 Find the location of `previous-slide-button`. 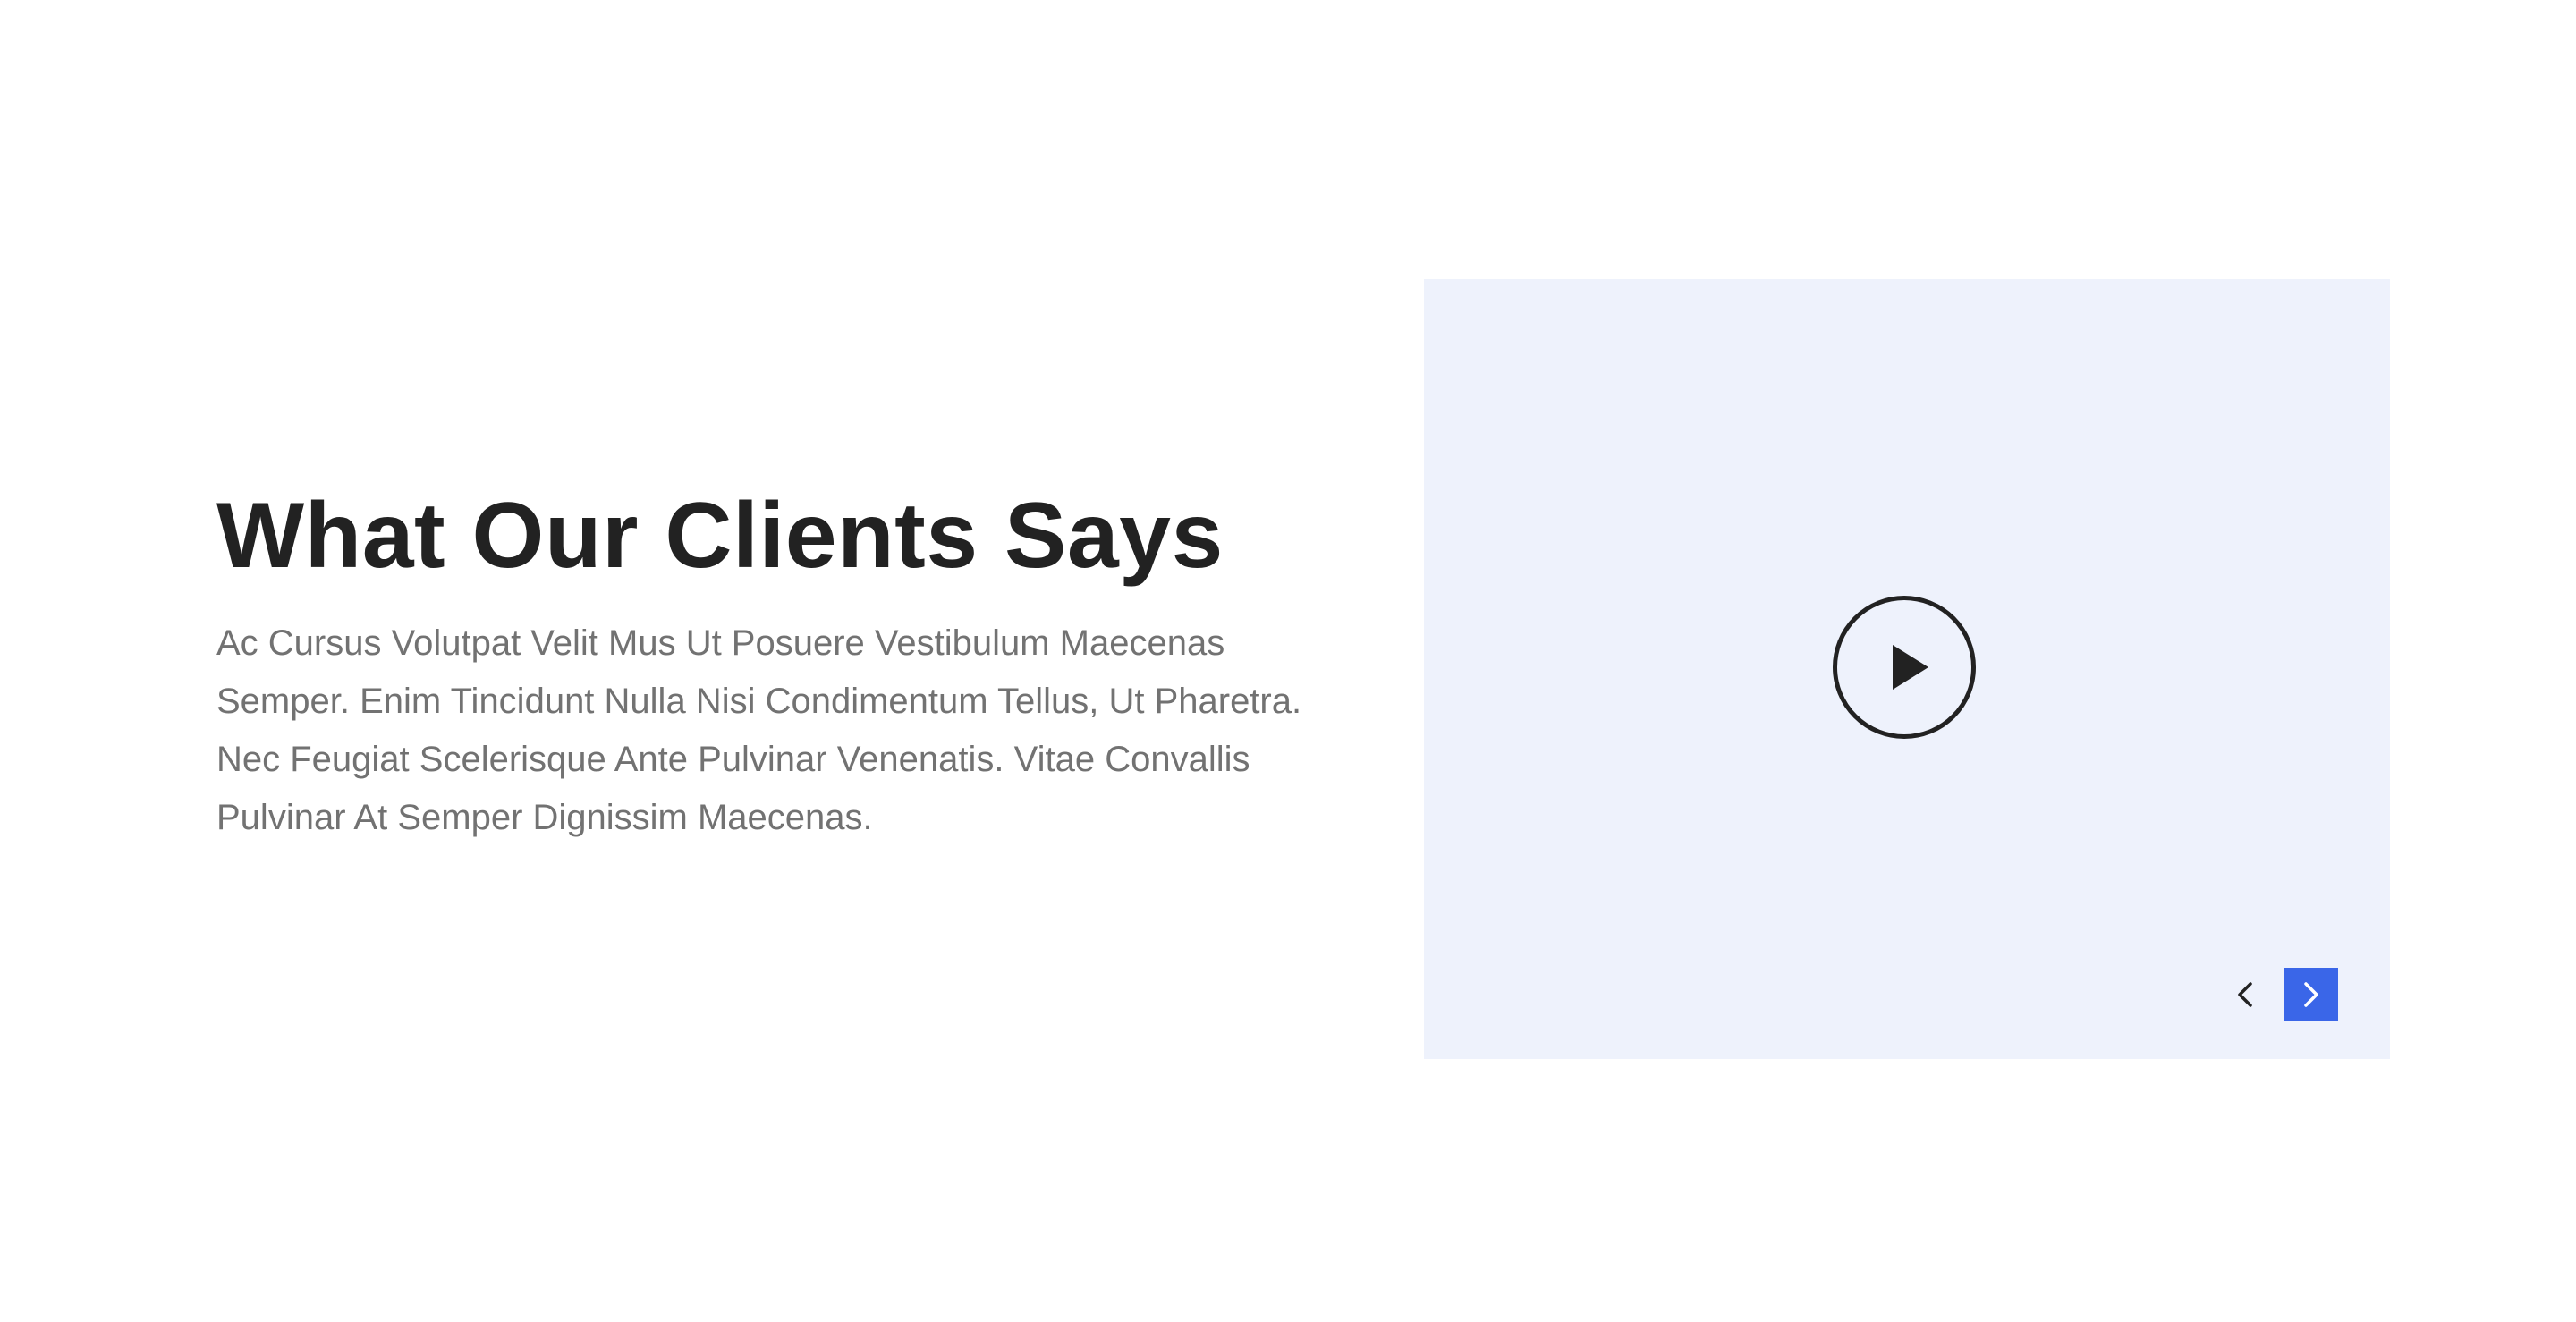

previous-slide-button is located at coordinates (2245, 995).